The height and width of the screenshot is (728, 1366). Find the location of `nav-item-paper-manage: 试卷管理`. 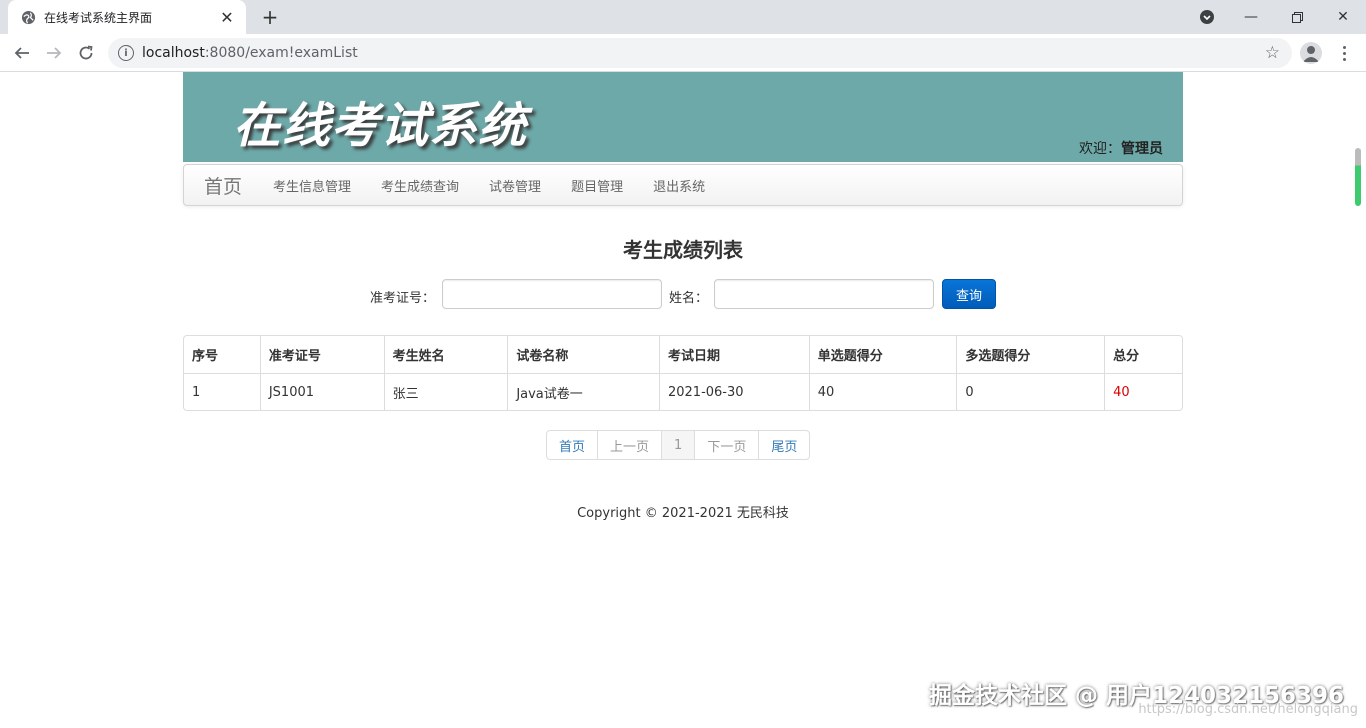

nav-item-paper-manage: 试卷管理 is located at coordinates (515, 185).